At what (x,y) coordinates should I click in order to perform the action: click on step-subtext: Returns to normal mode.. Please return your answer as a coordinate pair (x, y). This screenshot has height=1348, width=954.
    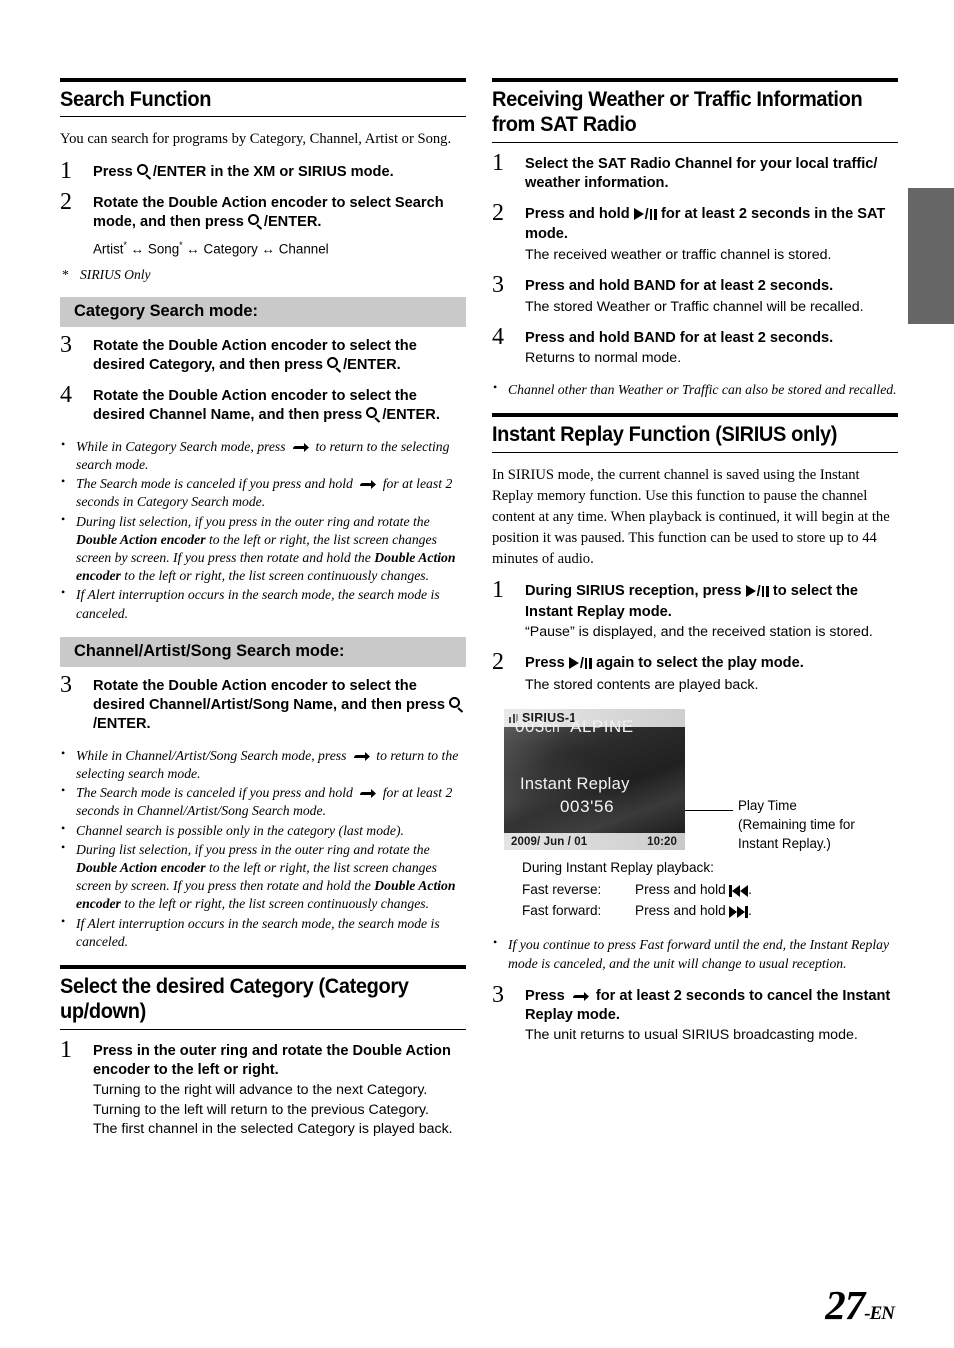
    Looking at the image, I should click on (603, 358).